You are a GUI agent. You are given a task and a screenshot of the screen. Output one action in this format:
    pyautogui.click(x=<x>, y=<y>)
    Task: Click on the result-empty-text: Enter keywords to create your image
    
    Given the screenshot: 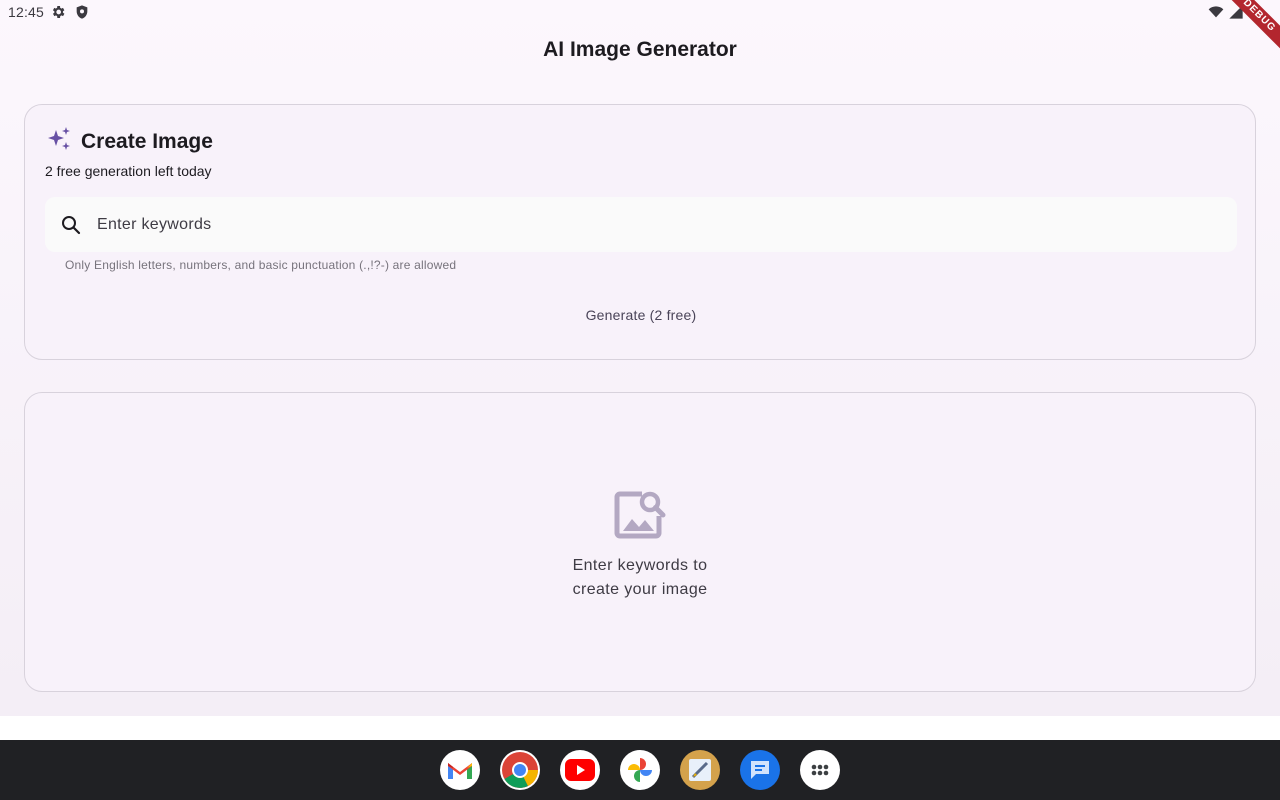 What is the action you would take?
    pyautogui.click(x=640, y=577)
    